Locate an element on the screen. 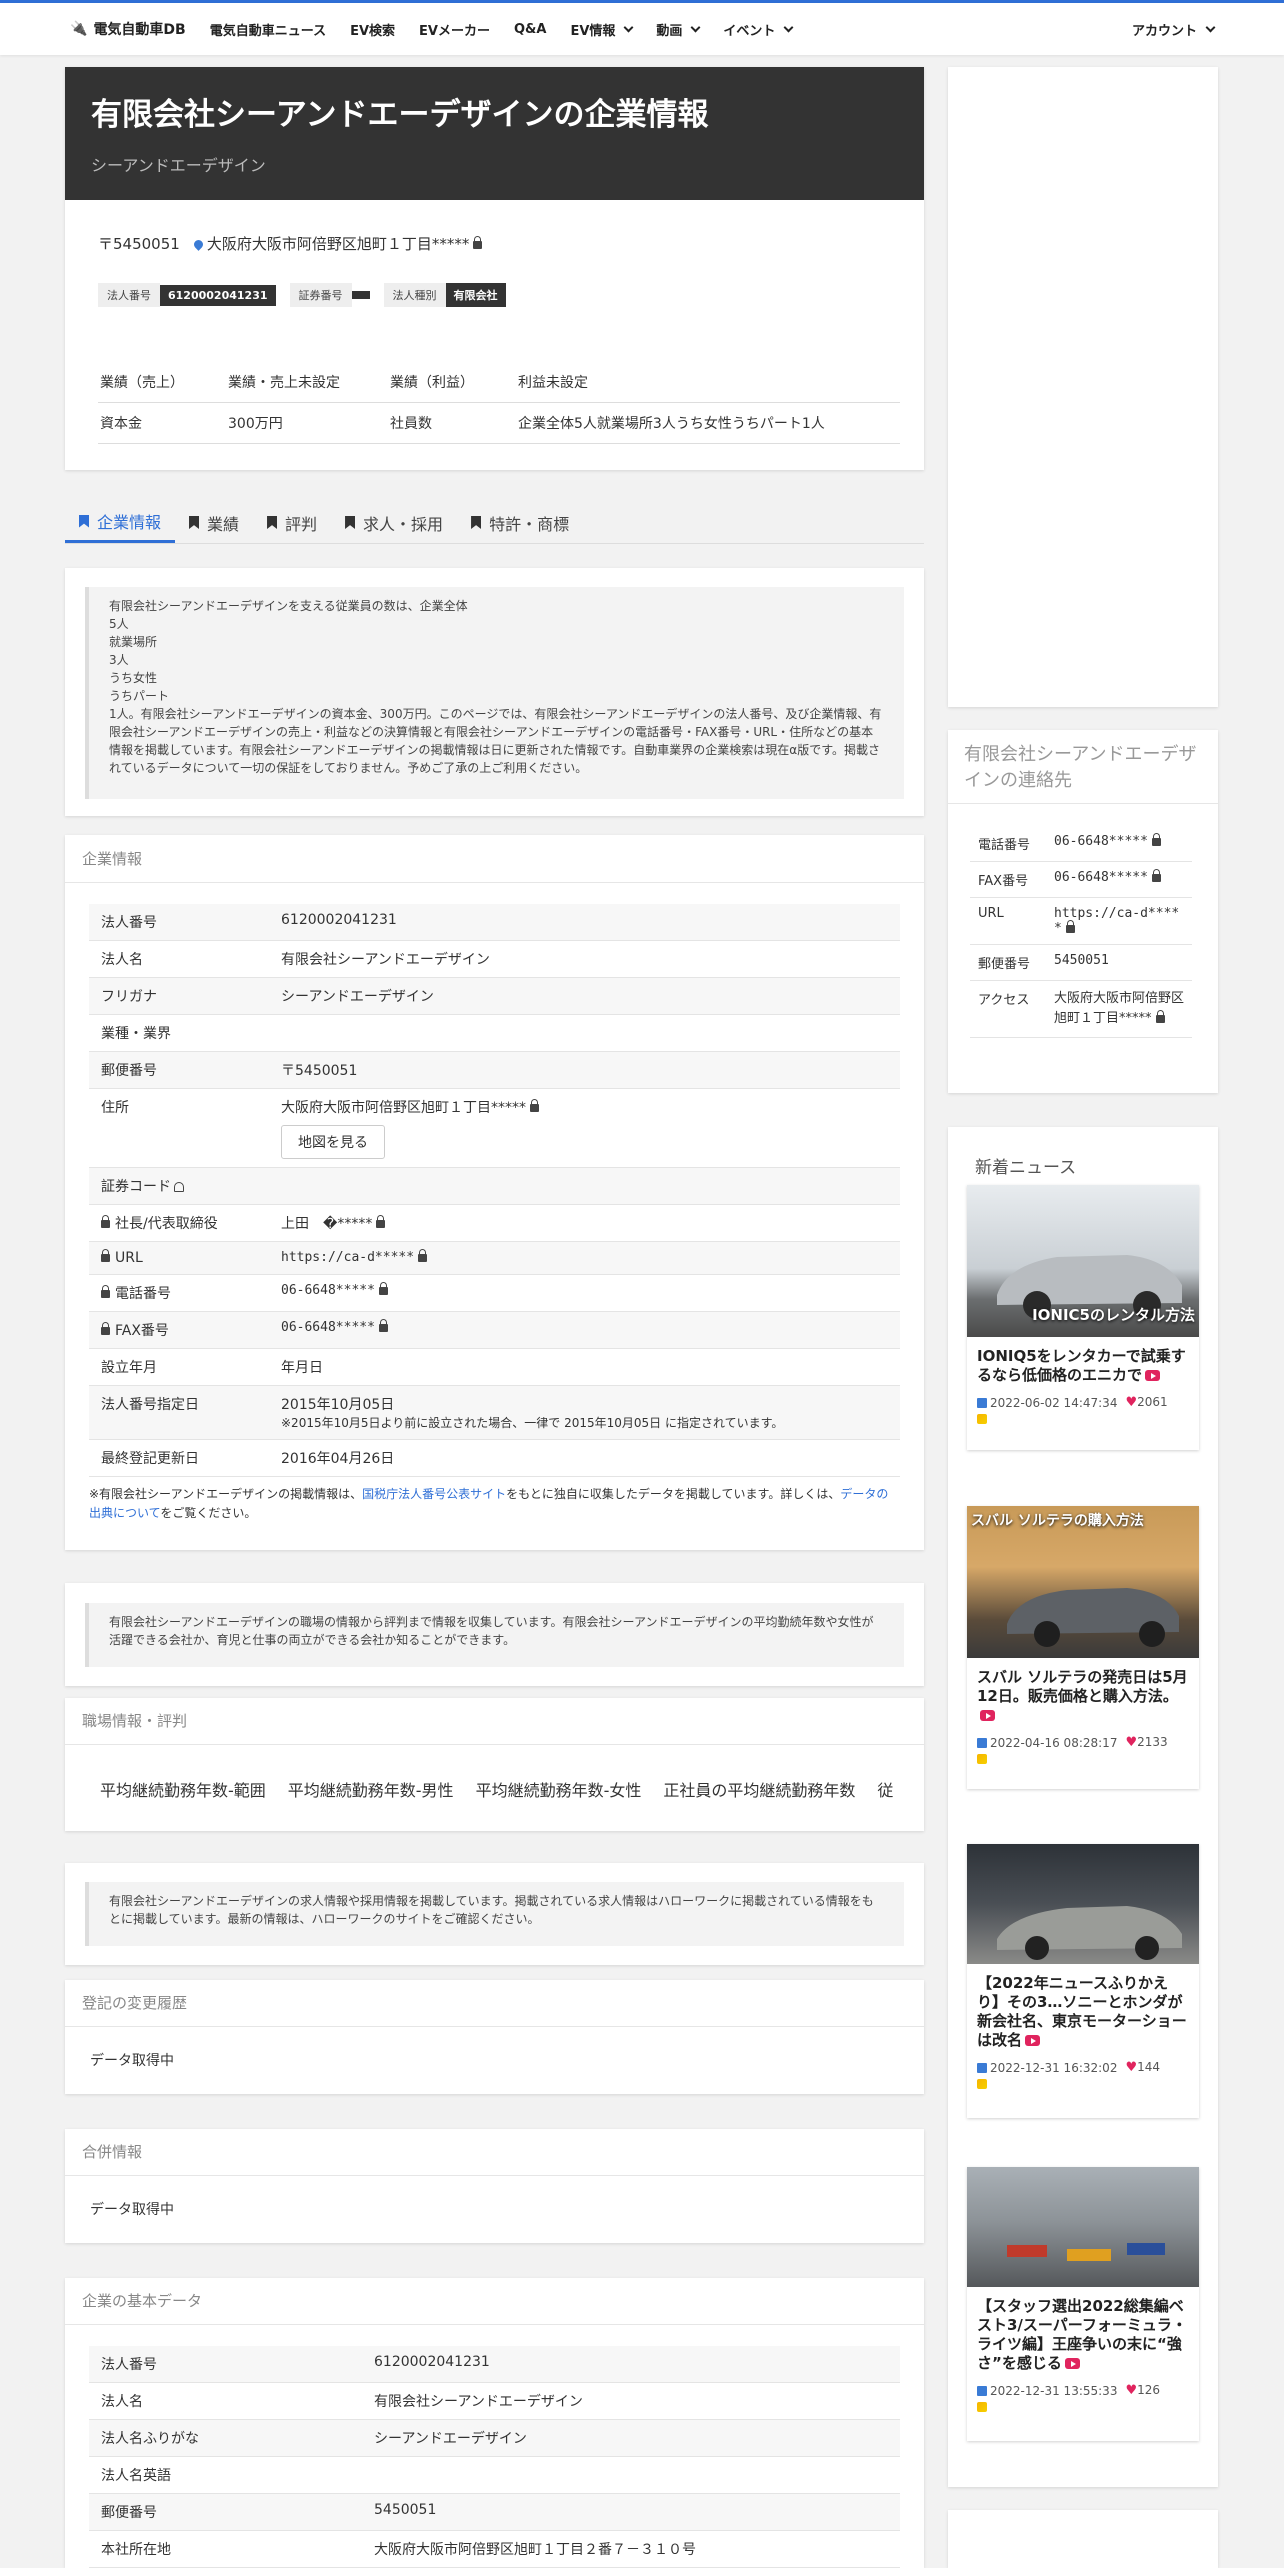 This screenshot has width=1284, height=2568. car-image is located at coordinates (1089, 1933).